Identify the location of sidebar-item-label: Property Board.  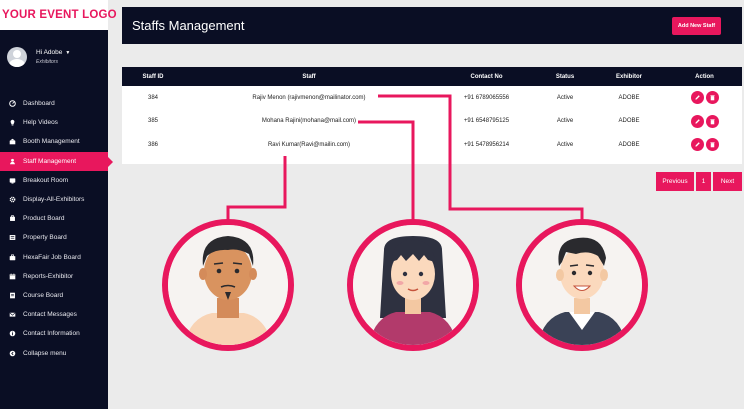
(45, 238).